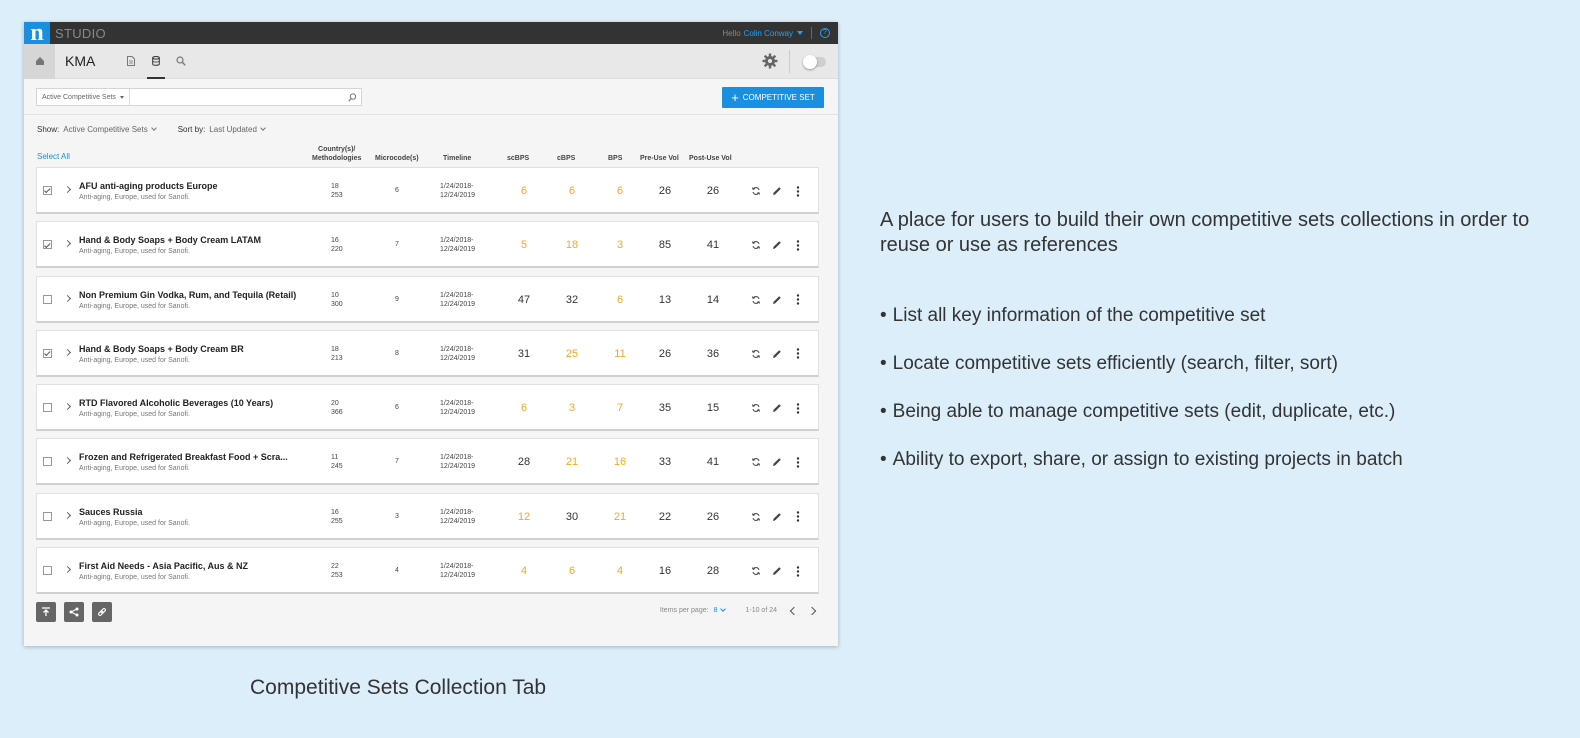 Image resolution: width=1580 pixels, height=738 pixels. What do you see at coordinates (335, 241) in the screenshot?
I see `country-count: 16` at bounding box center [335, 241].